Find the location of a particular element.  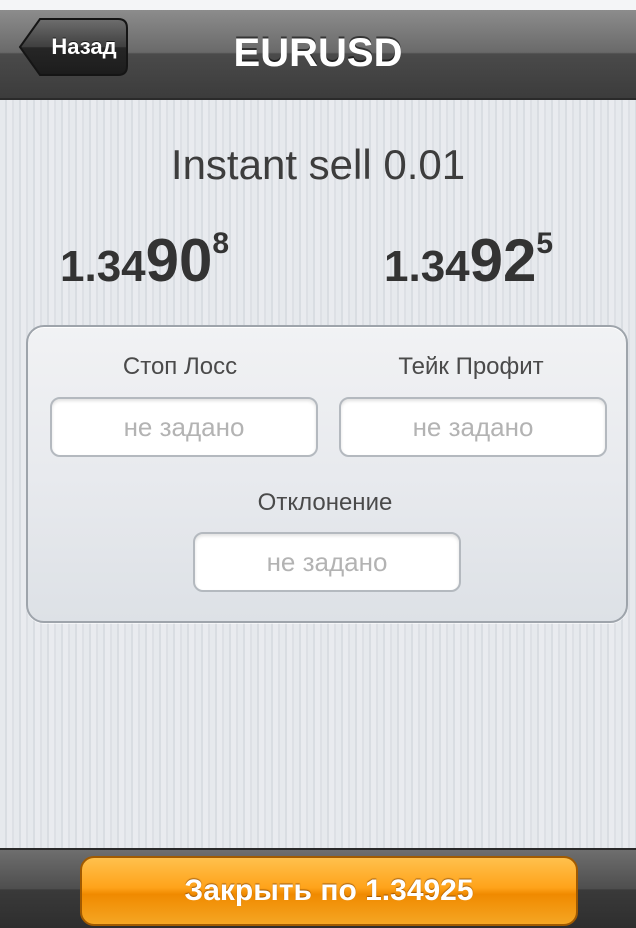

stop-loss-field is located at coordinates (184, 427).